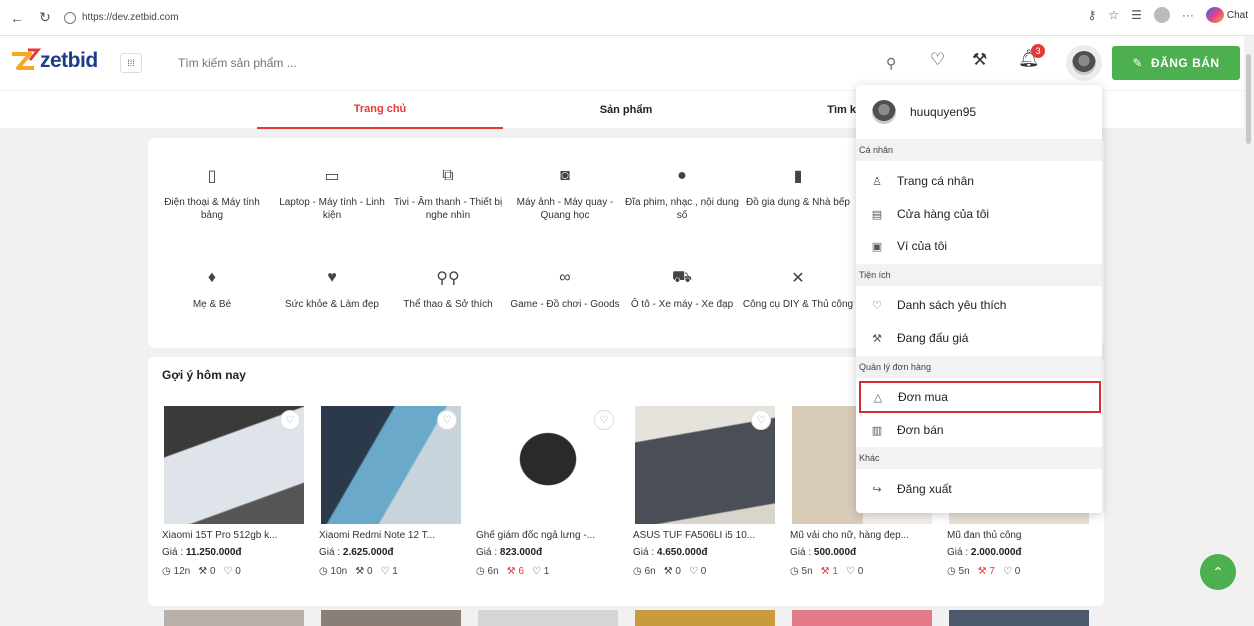  I want to click on bid-count: 1, so click(835, 571).